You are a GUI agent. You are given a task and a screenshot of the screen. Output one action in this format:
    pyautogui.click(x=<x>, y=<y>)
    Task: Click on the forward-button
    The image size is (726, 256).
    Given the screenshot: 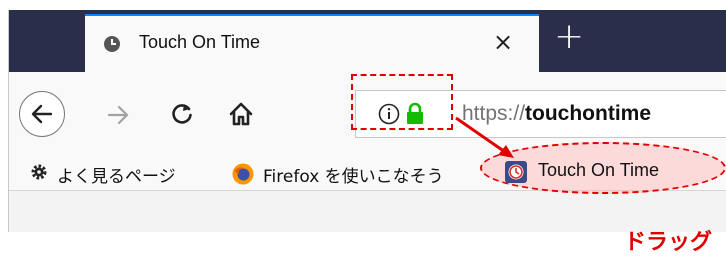 What is the action you would take?
    pyautogui.click(x=118, y=115)
    